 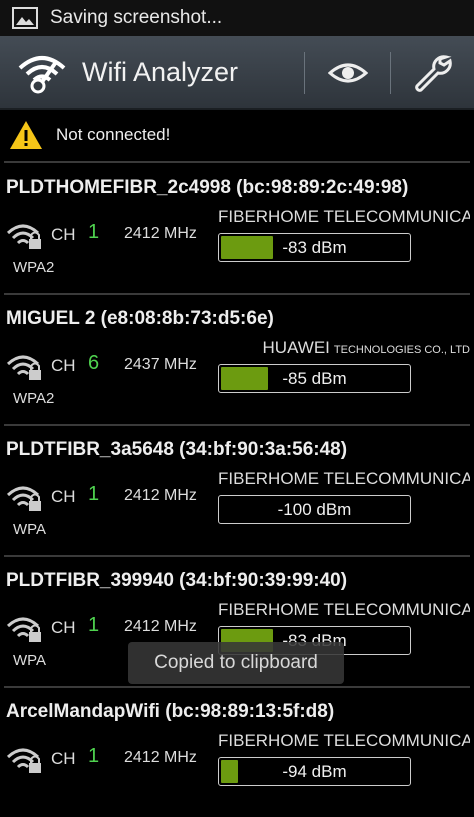 I want to click on action-bar: Wifi Analyzer, so click(x=237, y=73).